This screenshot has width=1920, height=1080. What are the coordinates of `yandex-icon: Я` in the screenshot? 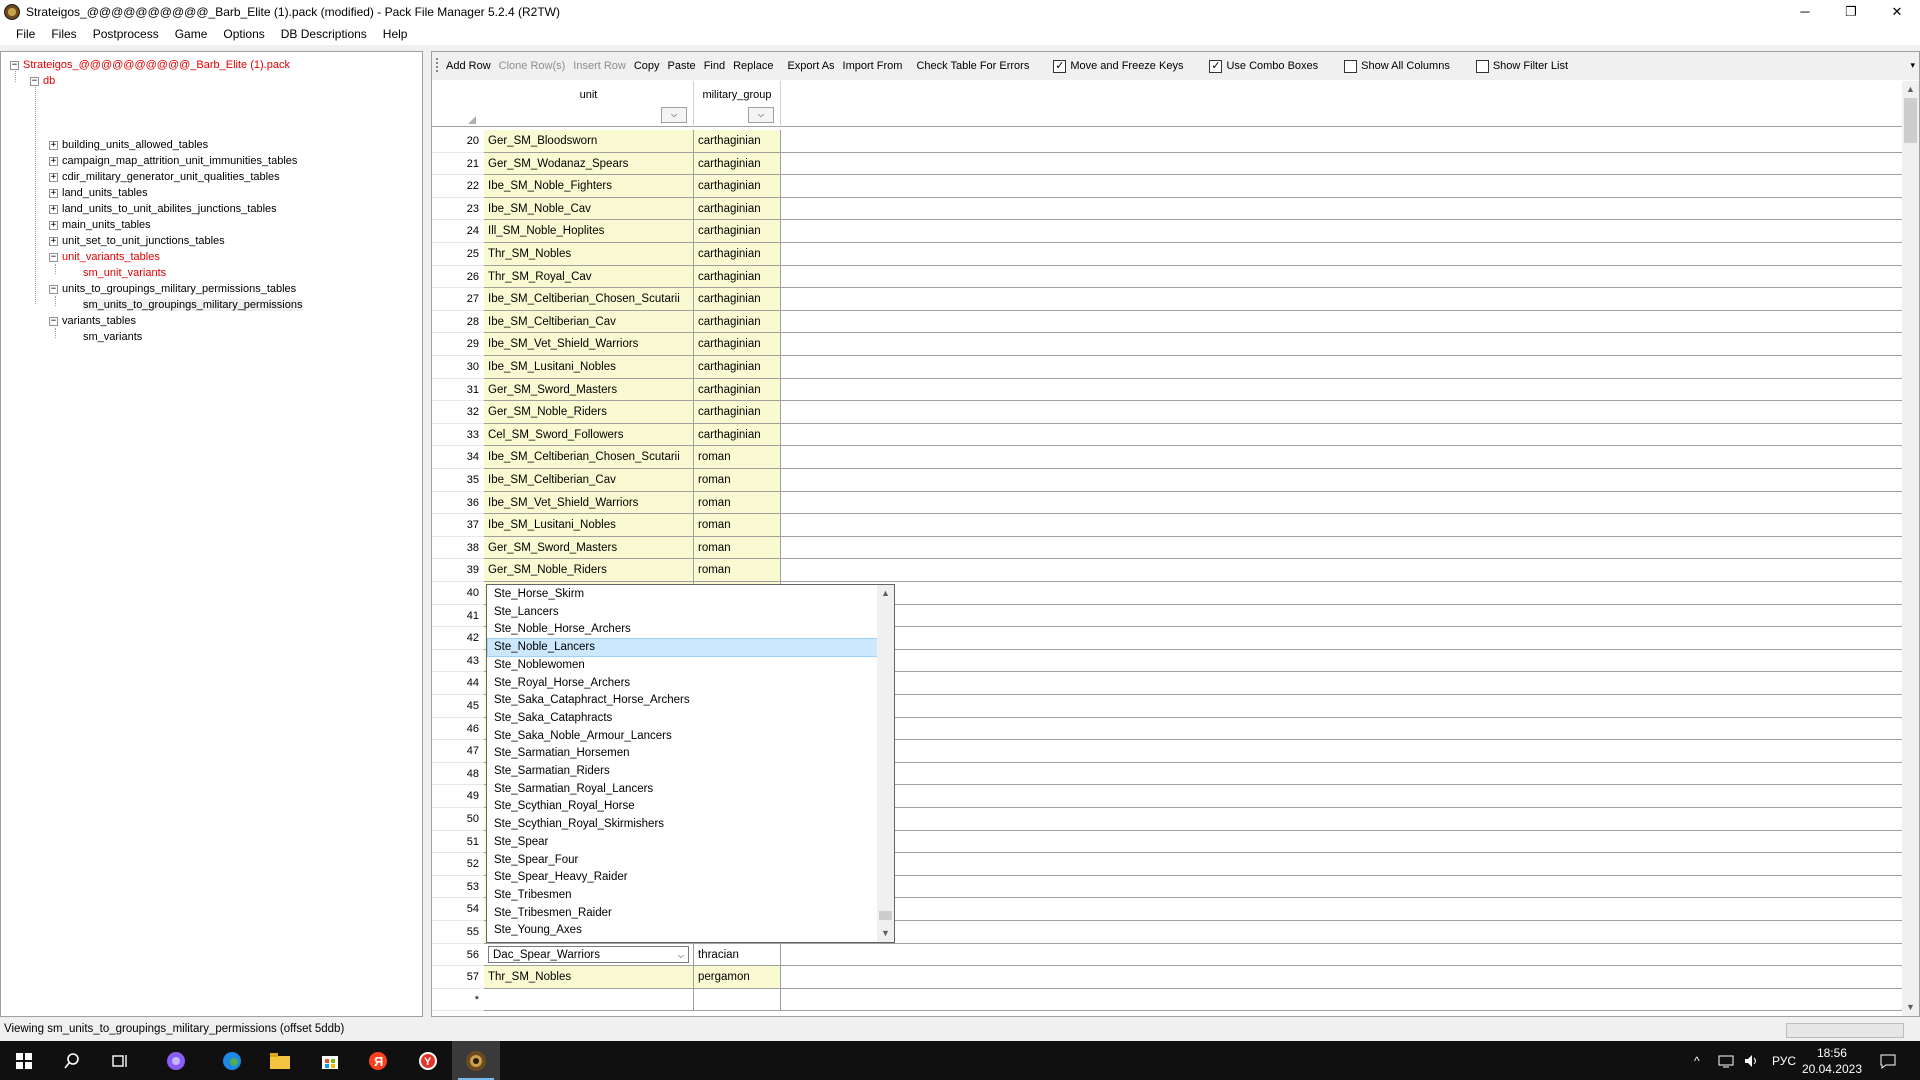 It's located at (378, 1060).